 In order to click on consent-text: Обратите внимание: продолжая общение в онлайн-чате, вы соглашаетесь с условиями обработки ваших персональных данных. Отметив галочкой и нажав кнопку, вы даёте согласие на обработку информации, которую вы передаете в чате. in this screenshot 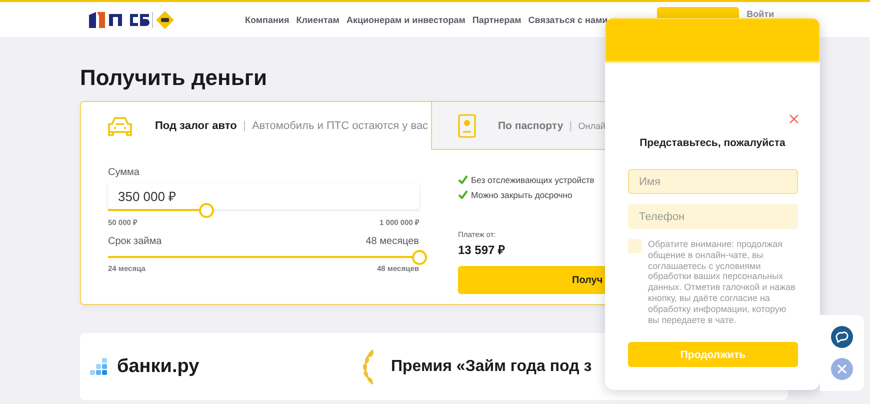, I will do `click(722, 282)`.